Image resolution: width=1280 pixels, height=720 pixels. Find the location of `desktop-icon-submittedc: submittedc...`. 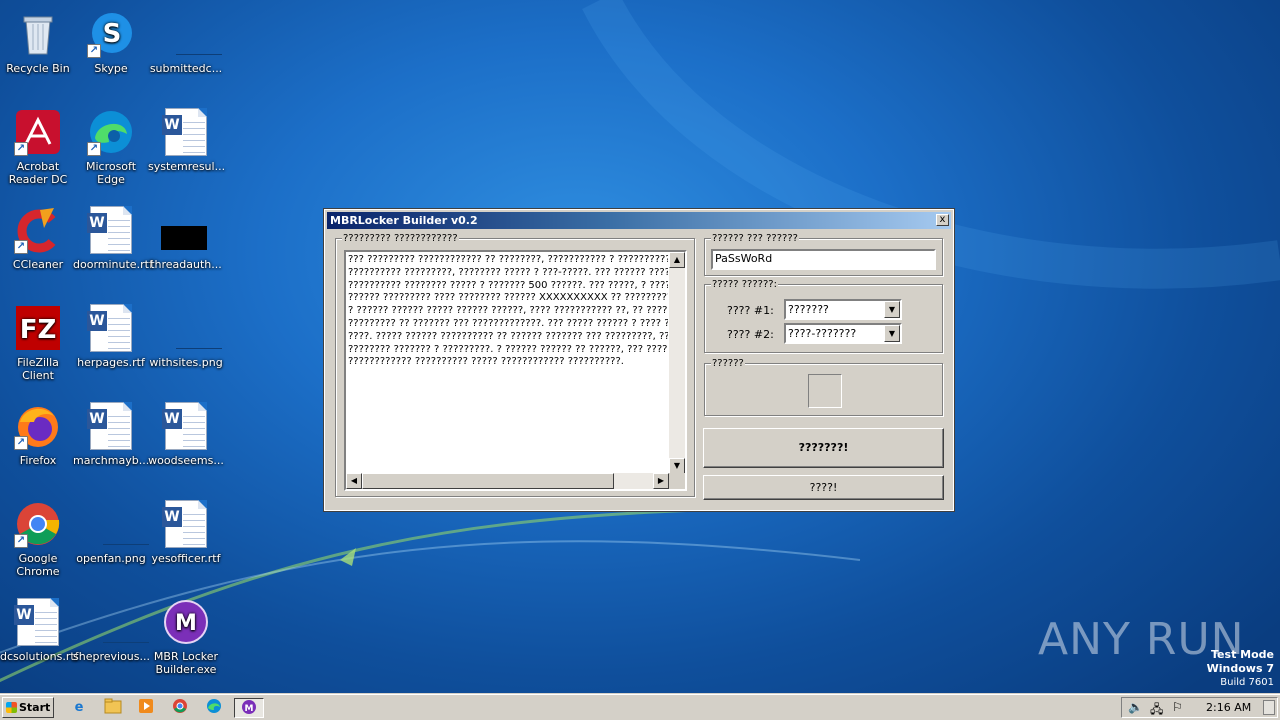

desktop-icon-submittedc: submittedc... is located at coordinates (186, 49).